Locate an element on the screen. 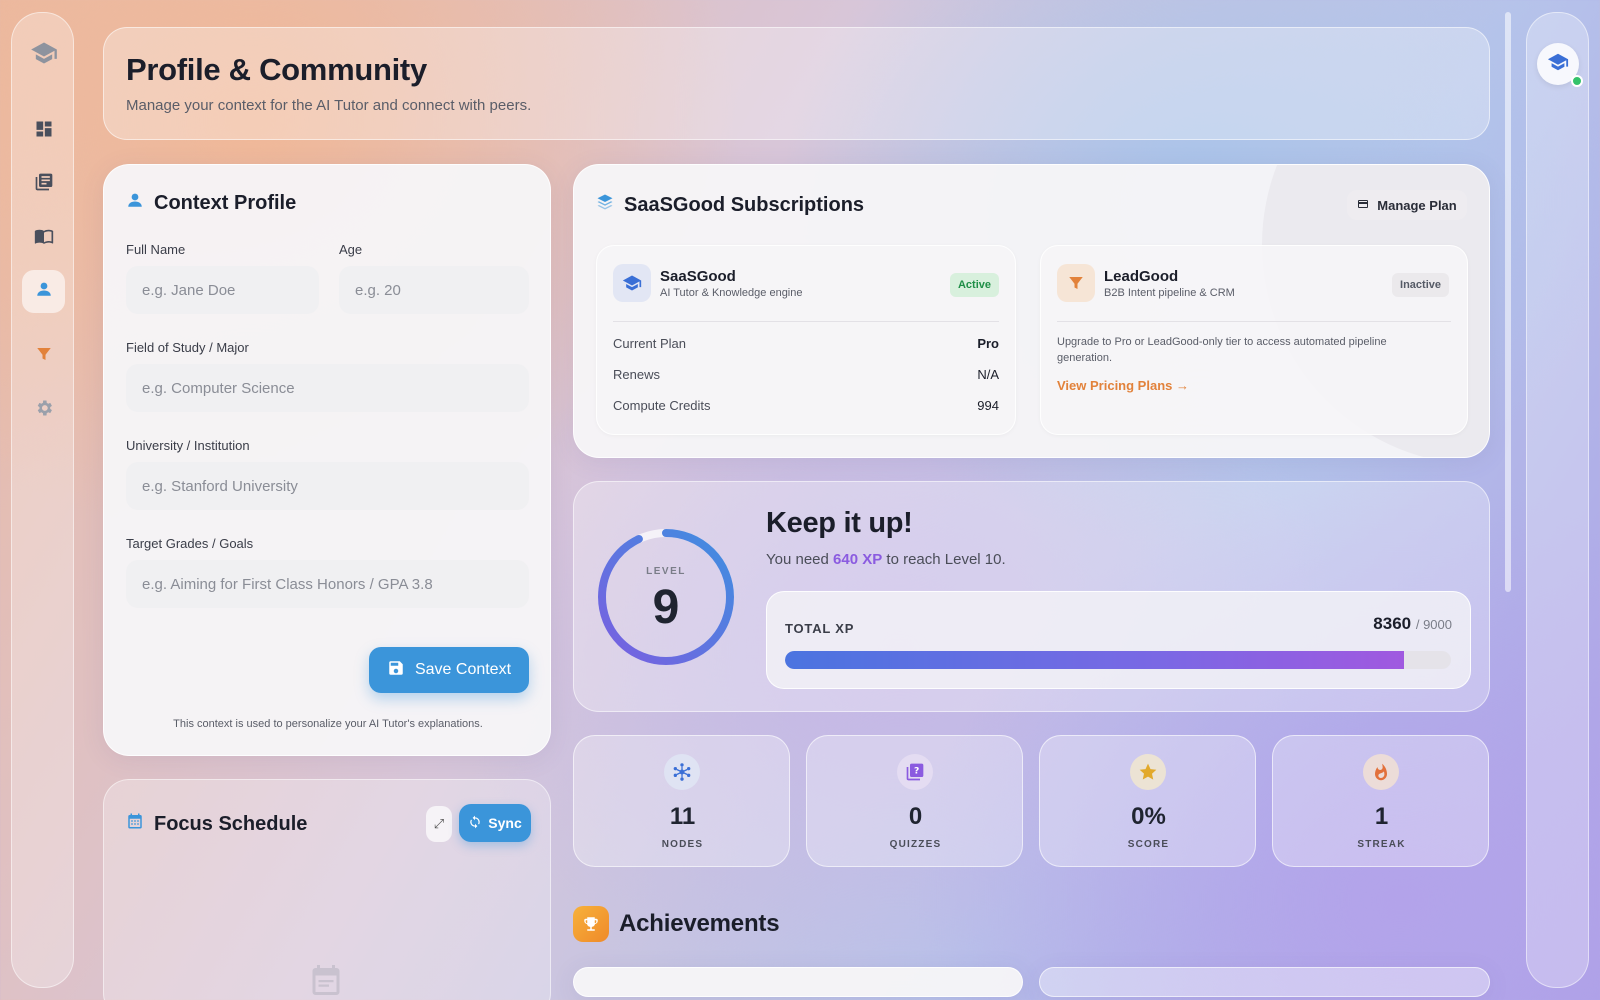 The height and width of the screenshot is (1000, 1600). full-name-input is located at coordinates (222, 290).